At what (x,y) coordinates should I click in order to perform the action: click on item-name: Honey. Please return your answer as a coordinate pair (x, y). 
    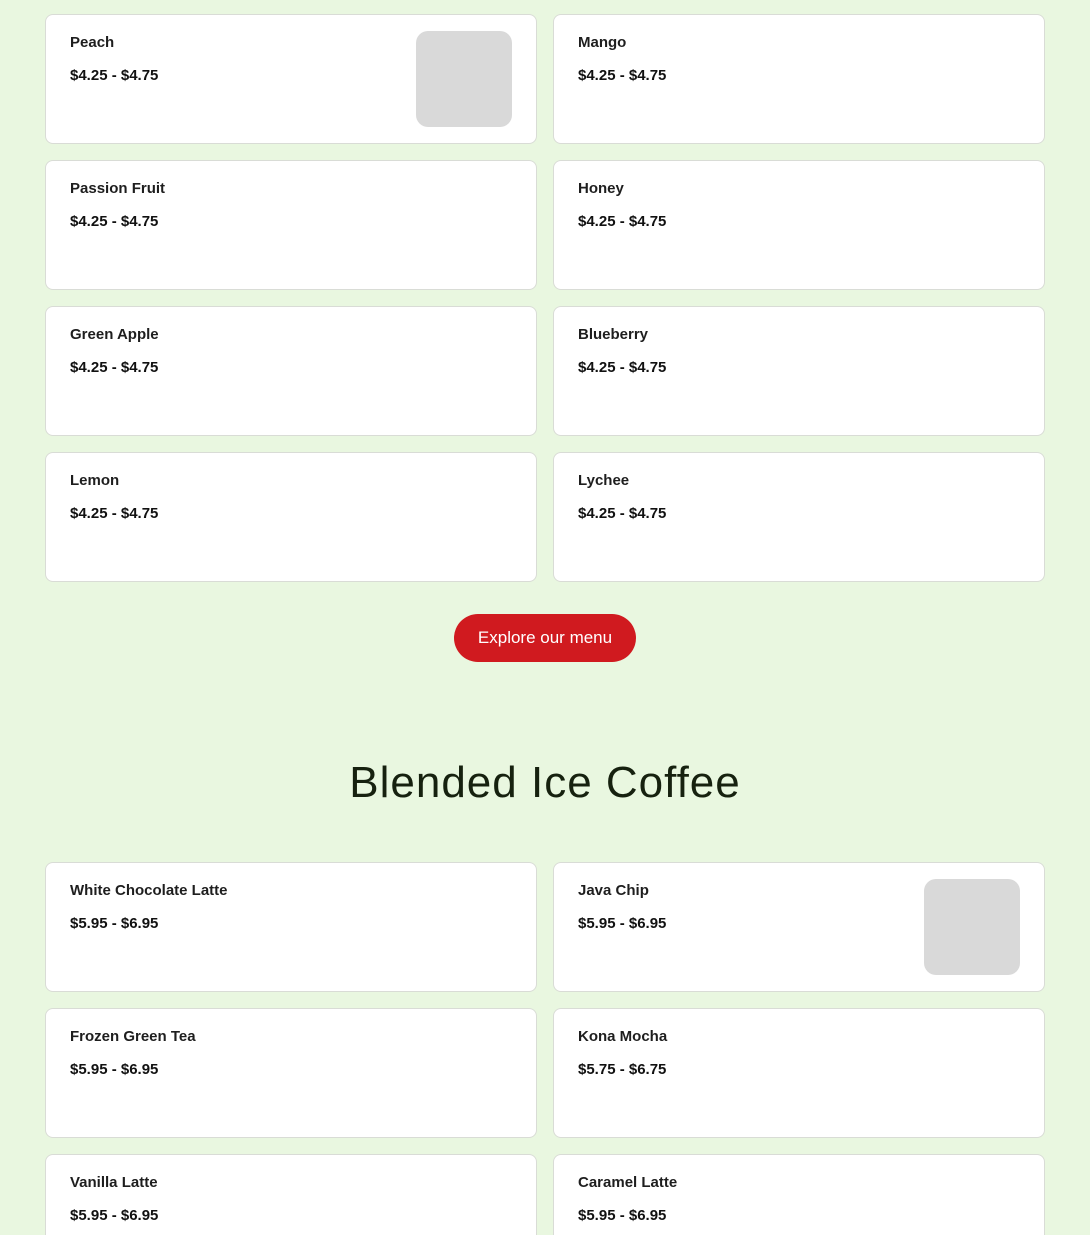
    Looking at the image, I should click on (601, 188).